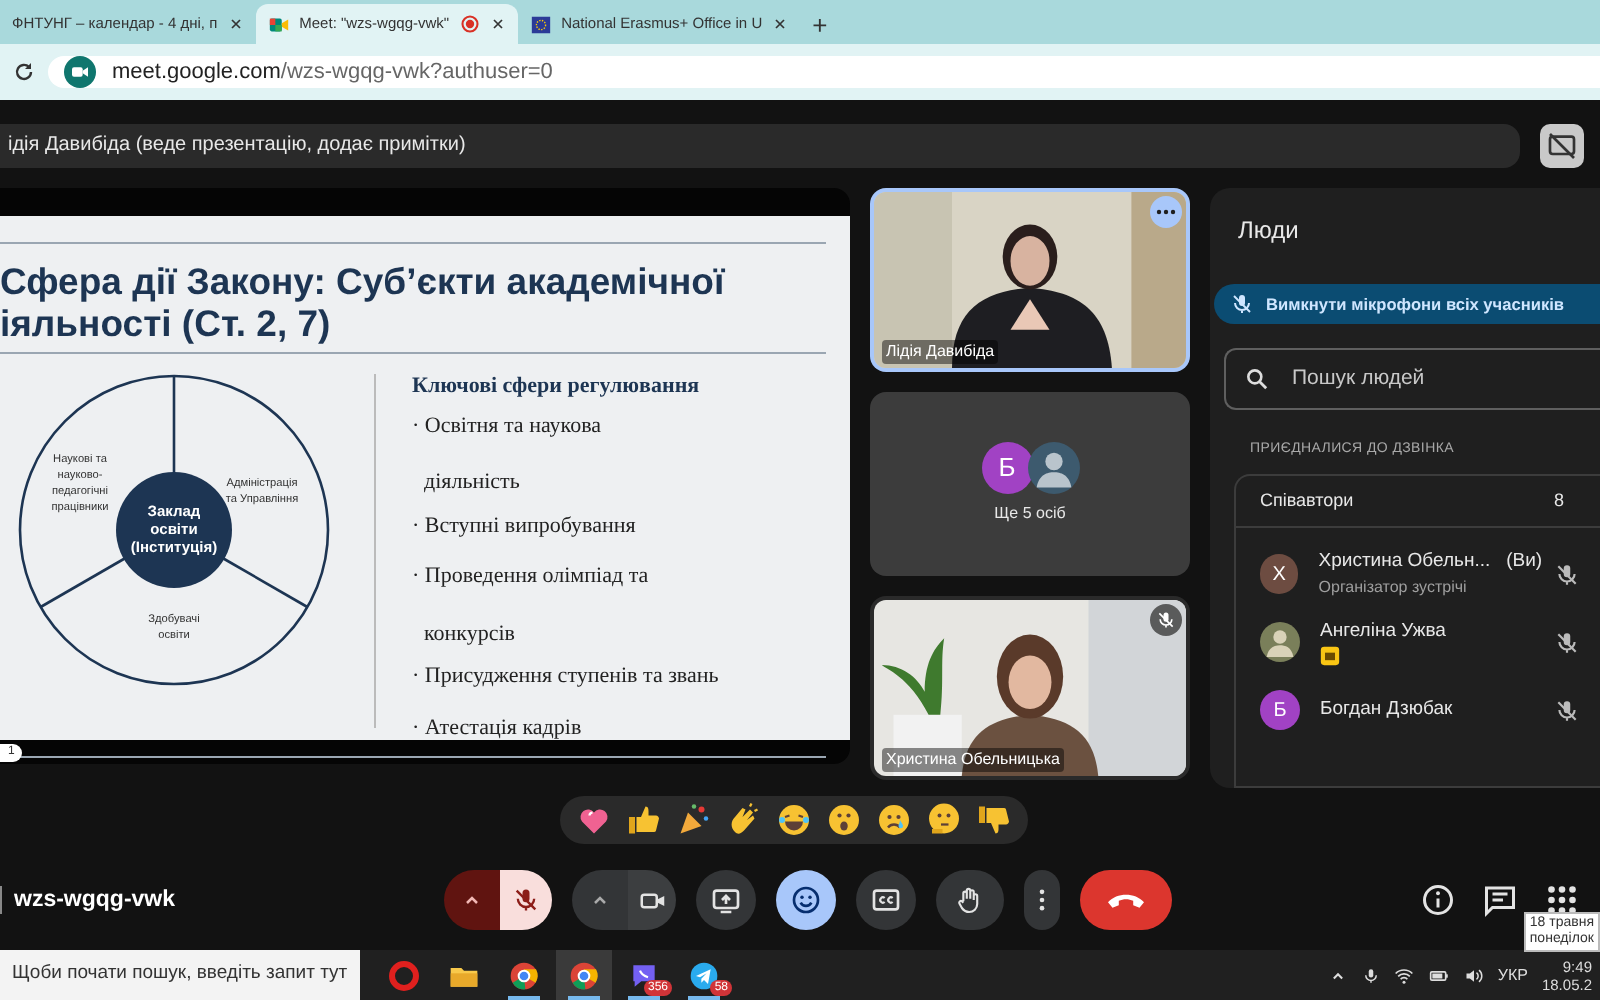 This screenshot has width=1600, height=1000. I want to click on participant-name: Лідія Давибіда, so click(940, 352).